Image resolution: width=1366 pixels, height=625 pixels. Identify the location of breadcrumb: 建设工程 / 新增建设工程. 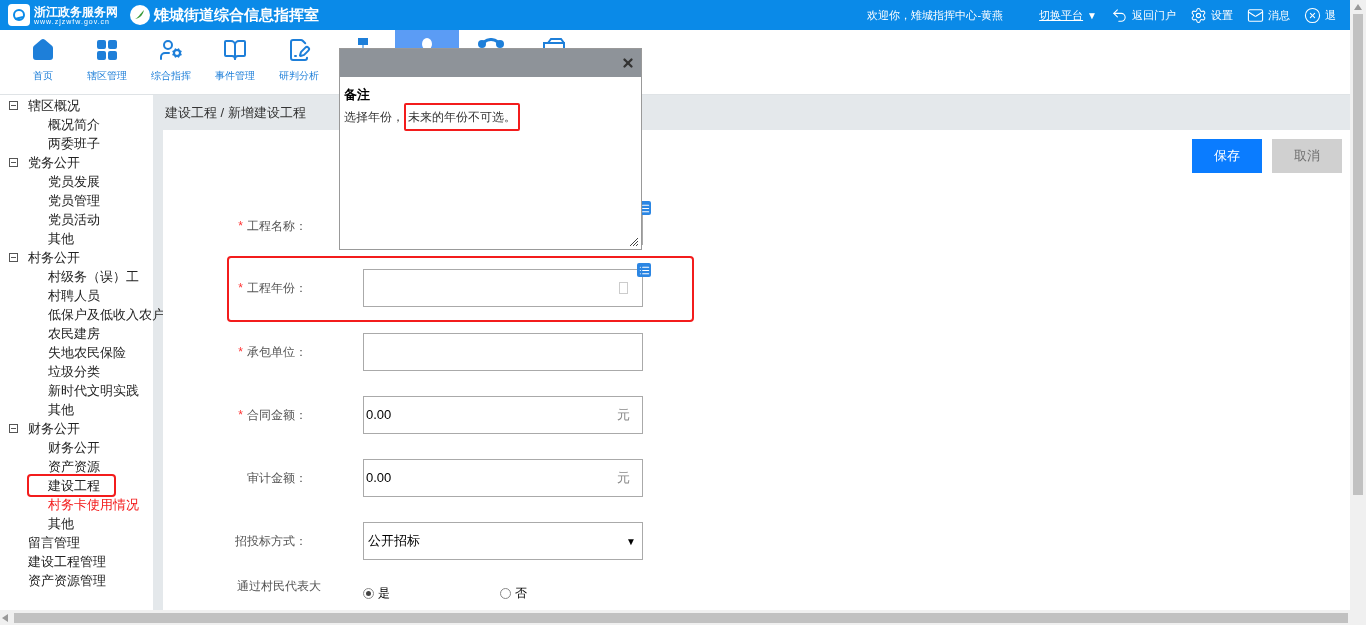
(235, 112).